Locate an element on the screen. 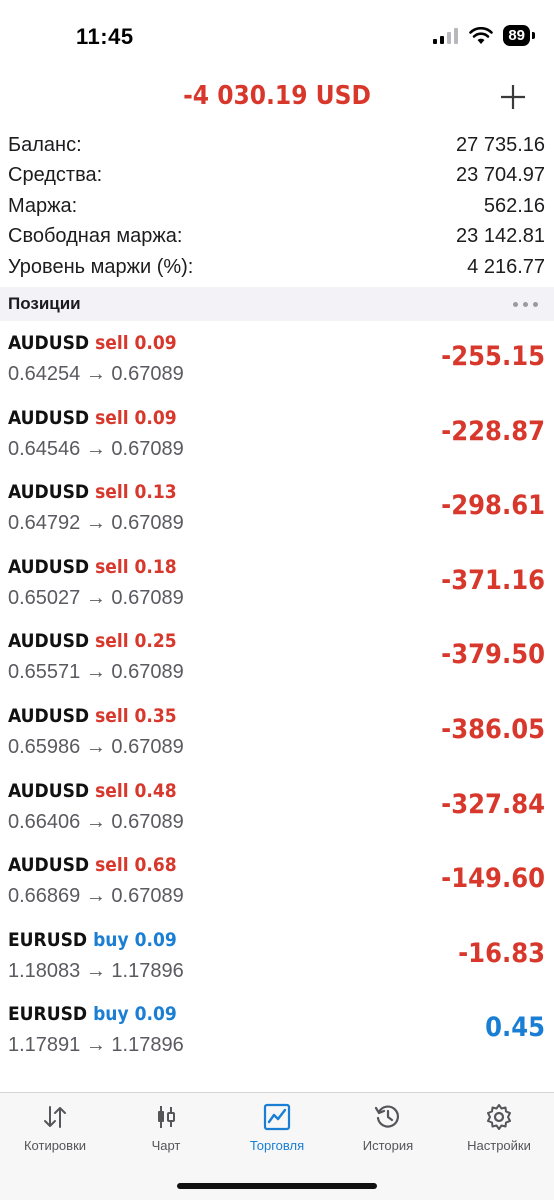 The height and width of the screenshot is (1200, 554). summary-row-free-margin: Свободная маржа: 23 142.81 is located at coordinates (277, 237).